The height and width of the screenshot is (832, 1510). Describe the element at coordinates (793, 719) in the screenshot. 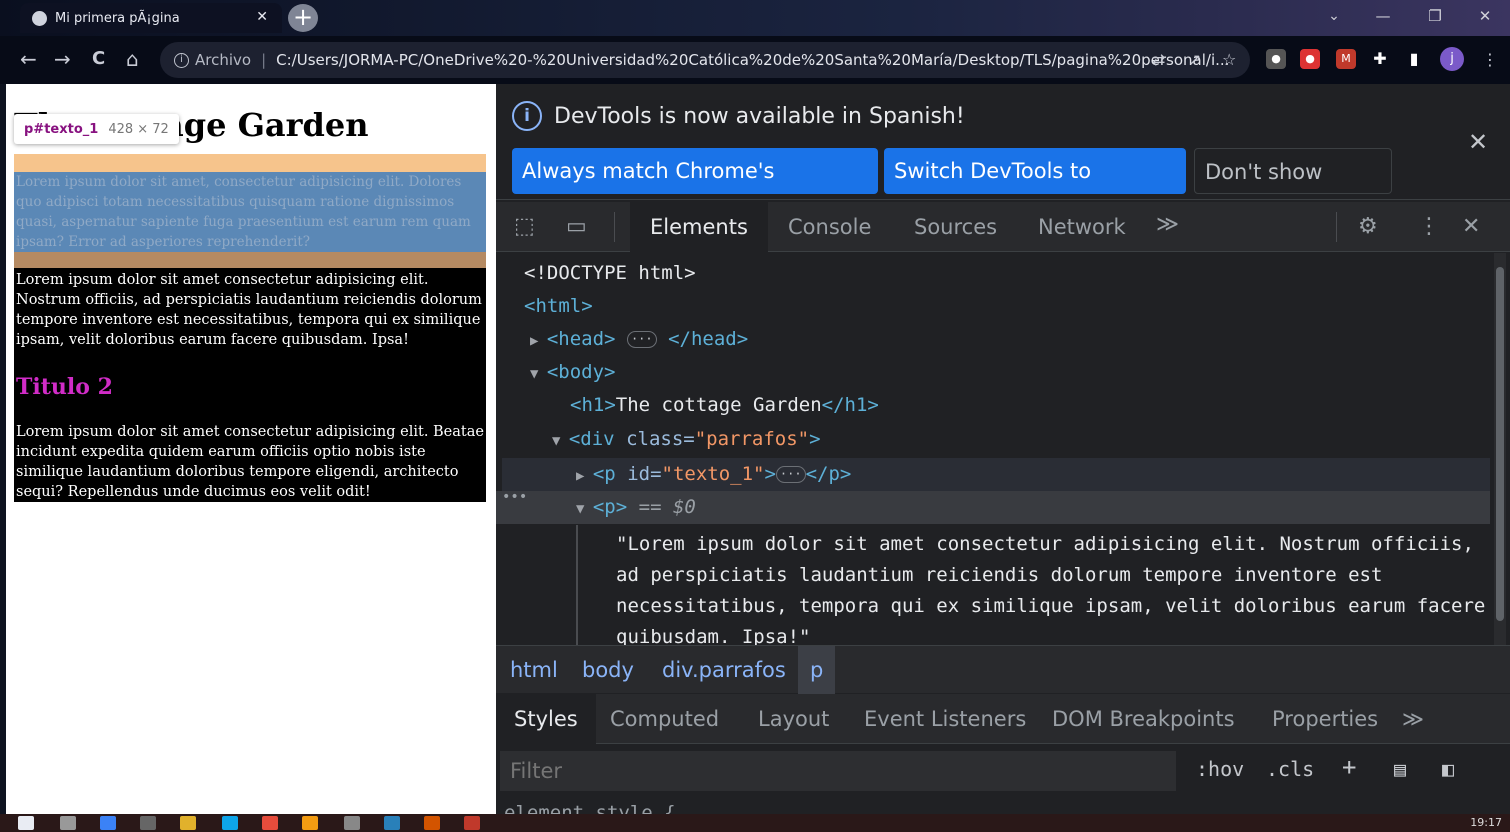

I see `tab-layout: Layout` at that location.